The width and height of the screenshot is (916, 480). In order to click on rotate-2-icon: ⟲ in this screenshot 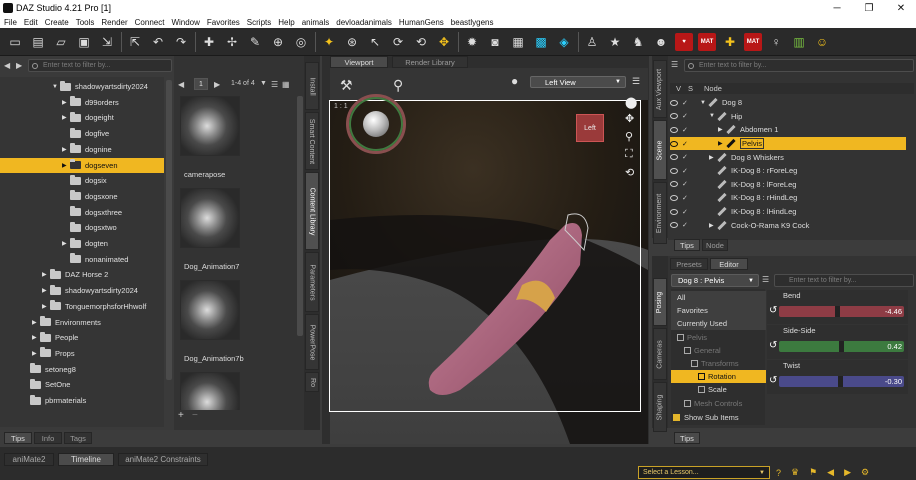, I will do `click(421, 42)`.